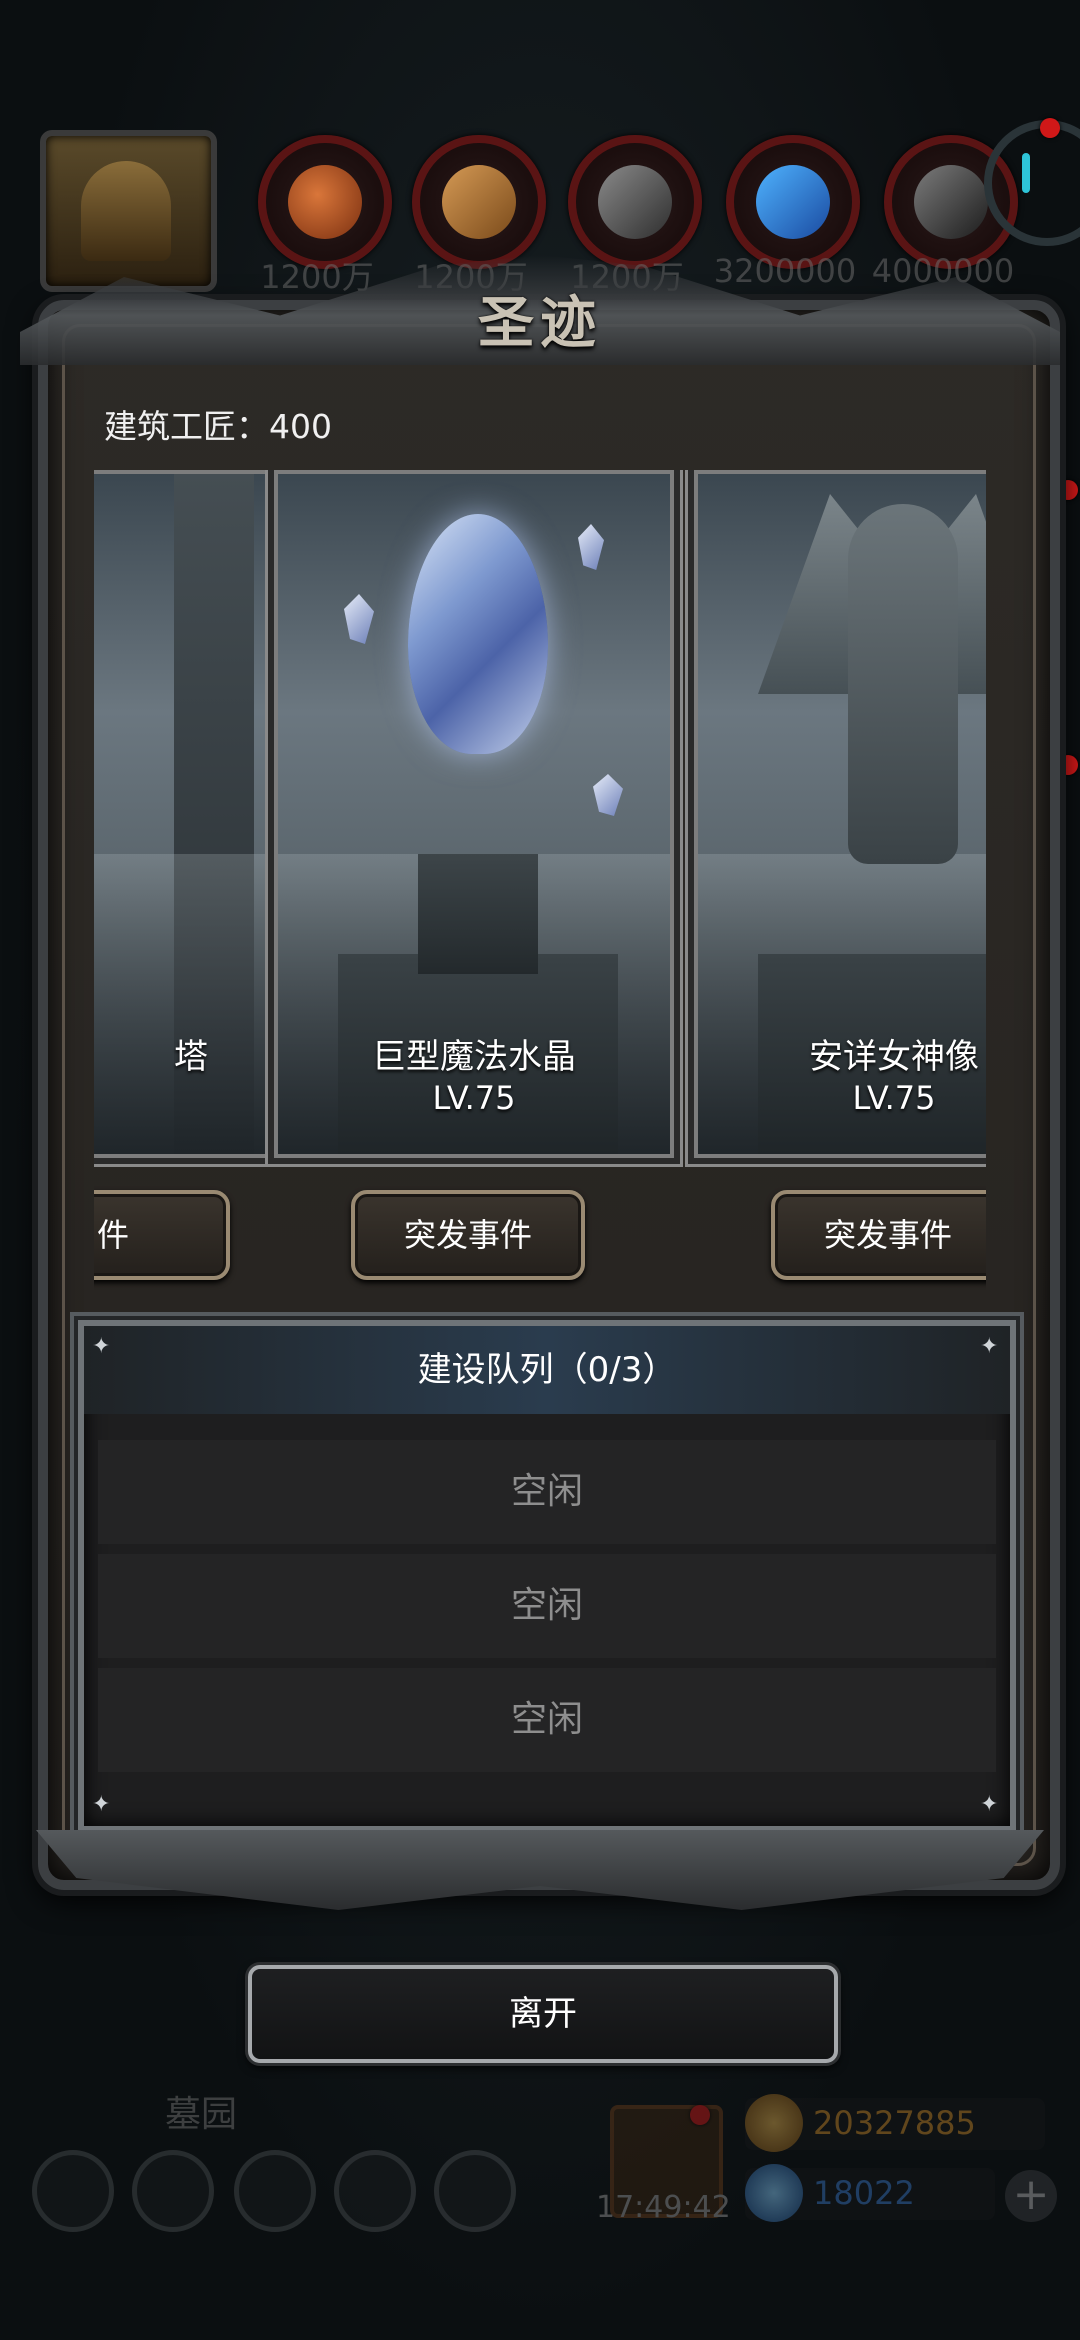  I want to click on gem-icon, so click(774, 2193).